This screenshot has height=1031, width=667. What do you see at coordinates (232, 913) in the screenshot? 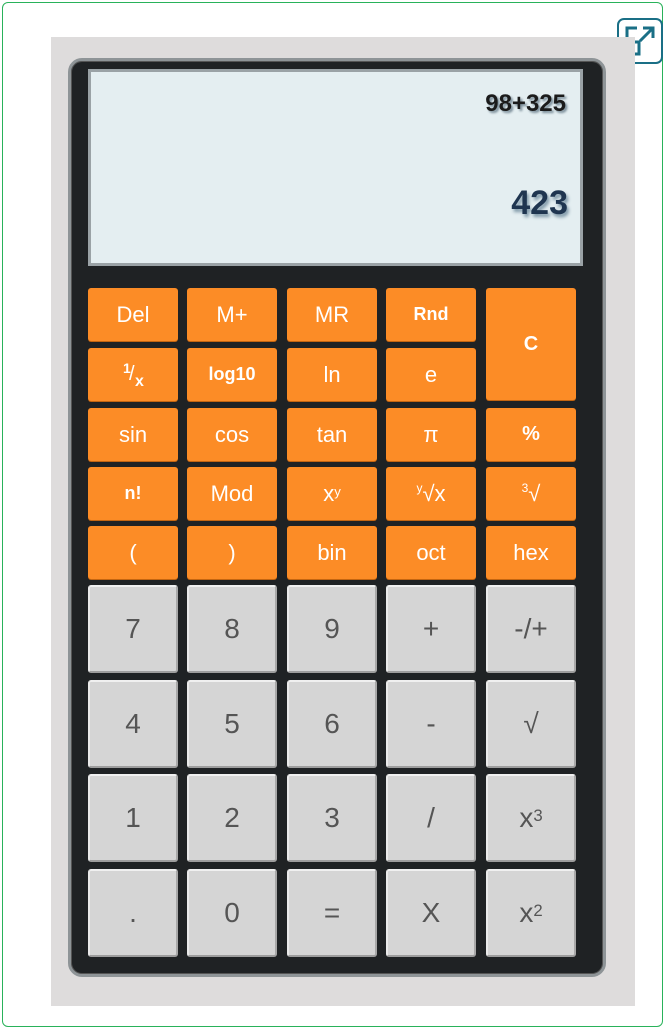
I see `zero-button: 0` at bounding box center [232, 913].